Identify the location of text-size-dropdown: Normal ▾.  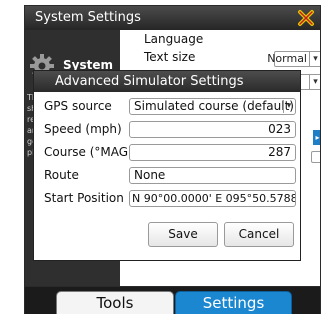
(293, 59).